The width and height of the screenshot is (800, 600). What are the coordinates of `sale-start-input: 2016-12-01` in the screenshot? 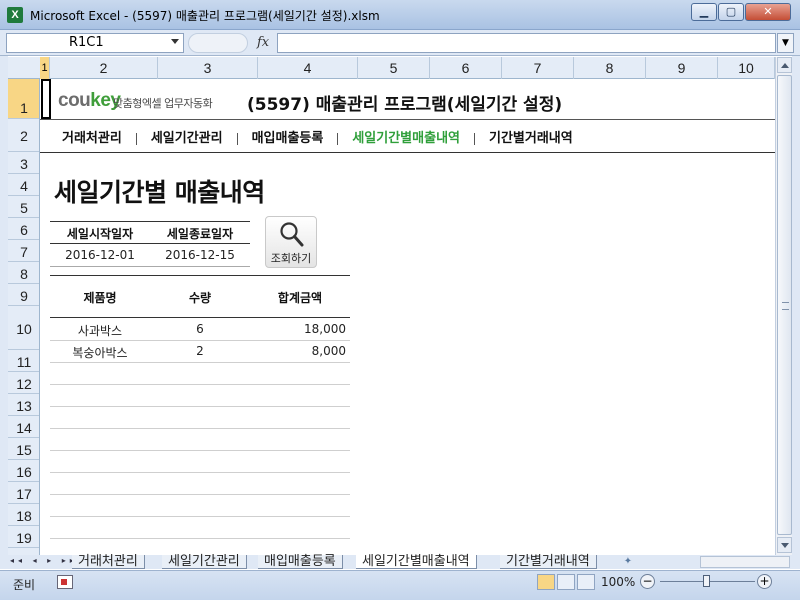 It's located at (100, 255).